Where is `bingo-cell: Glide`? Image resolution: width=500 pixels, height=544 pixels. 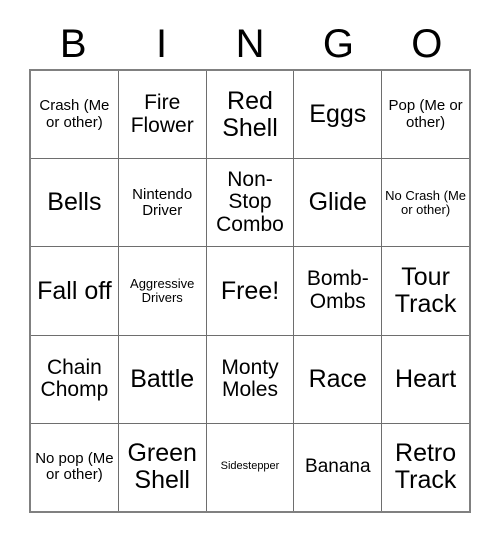
bingo-cell: Glide is located at coordinates (337, 203).